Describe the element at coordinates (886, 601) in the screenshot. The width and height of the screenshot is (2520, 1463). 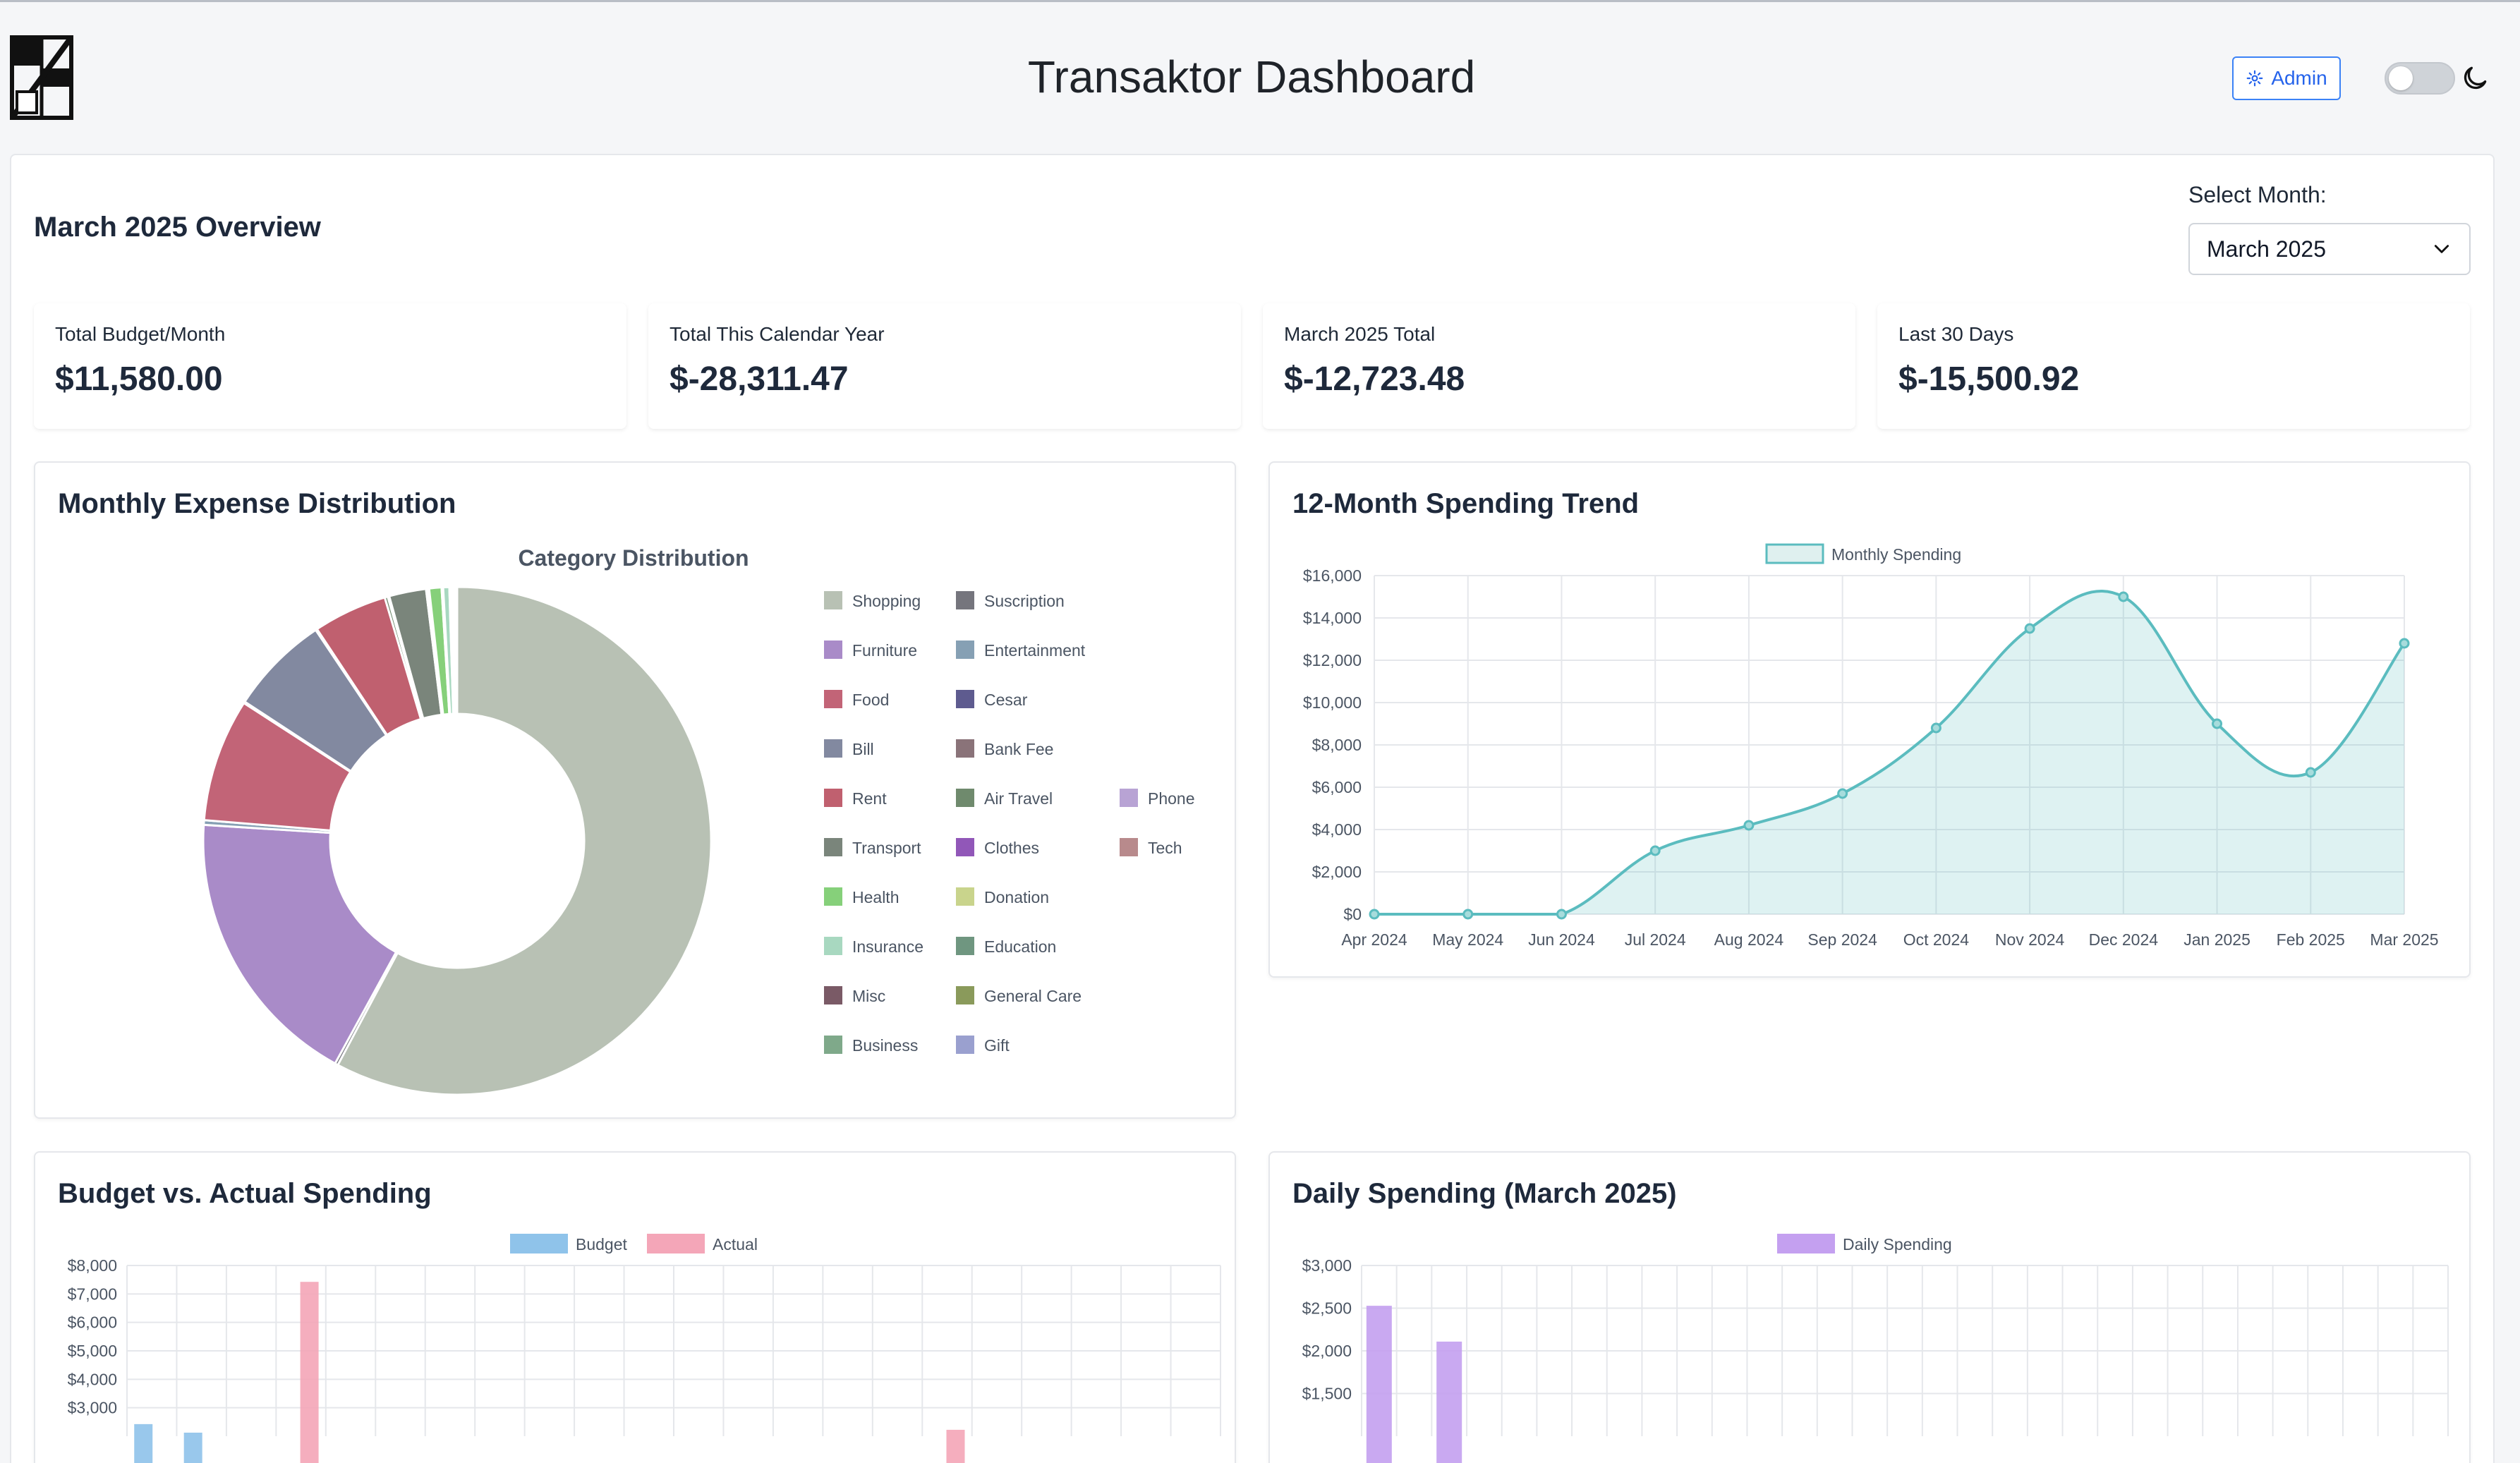
I see `legend-label: Shopping` at that location.